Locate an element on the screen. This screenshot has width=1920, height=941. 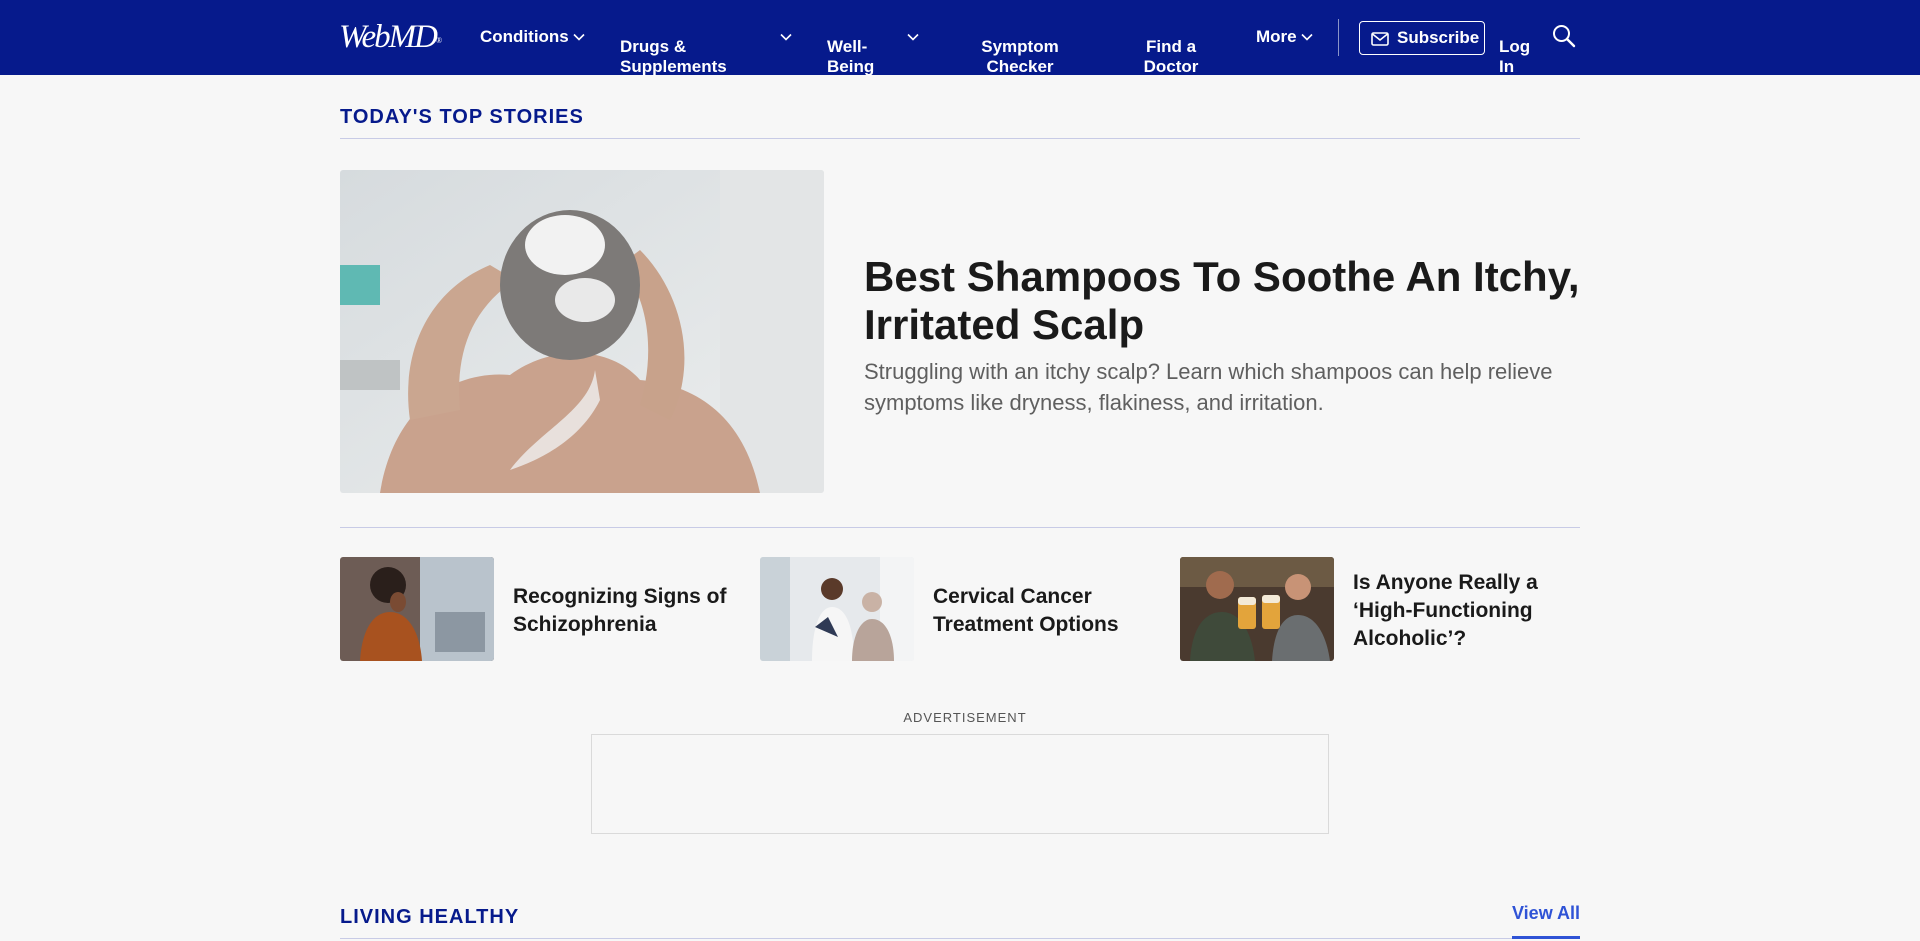
nav-conditions-label: Conditions is located at coordinates (524, 36).